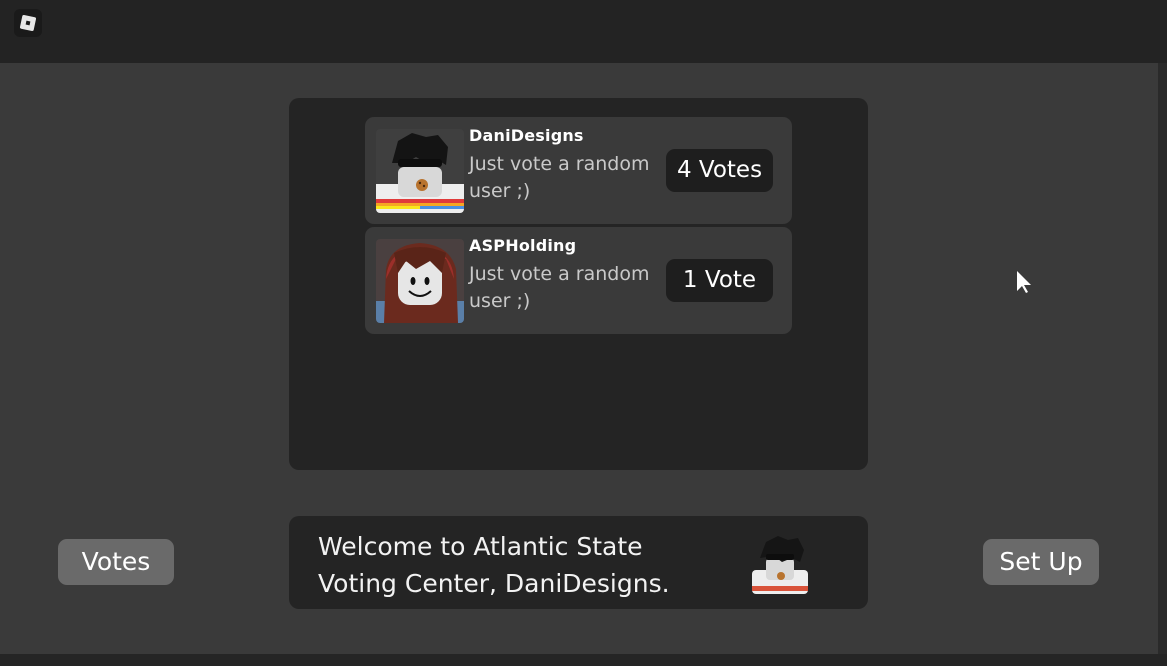 The image size is (1167, 666). Describe the element at coordinates (719, 280) in the screenshot. I see `vote-count-button: 1 Vote` at that location.